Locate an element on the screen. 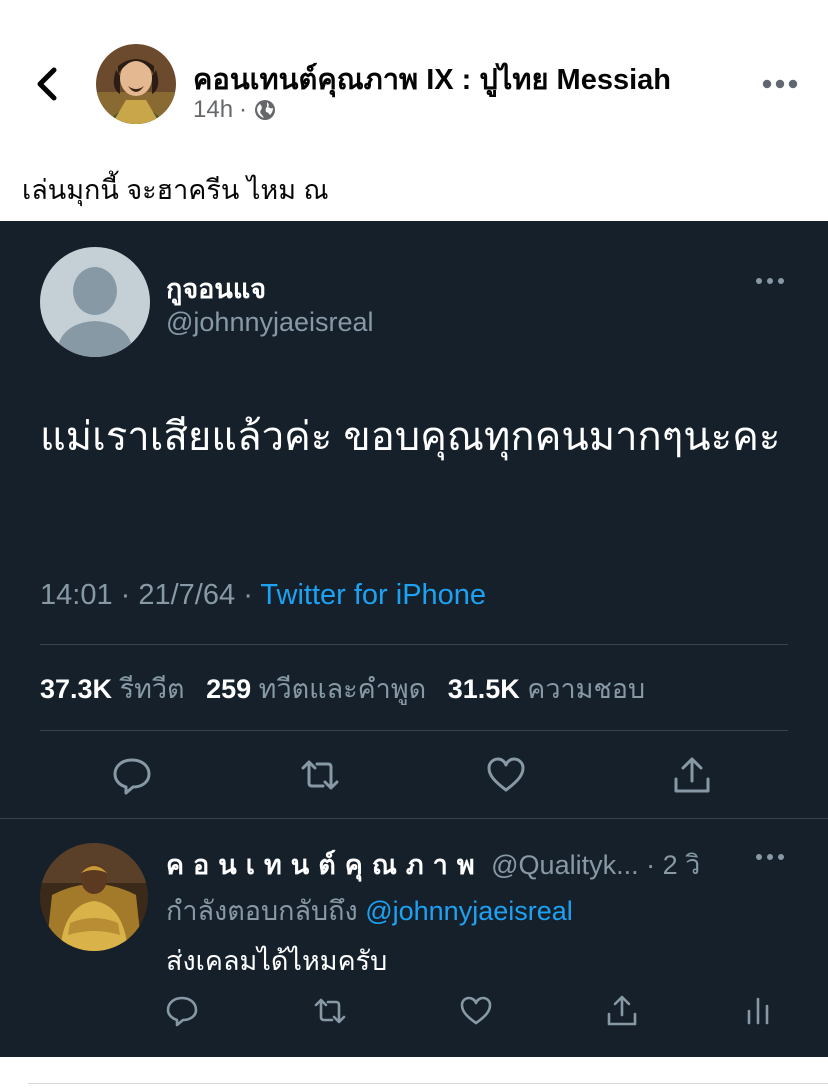 The height and width of the screenshot is (1090, 828). tweet-metadata: 14:01 · 21/7/64 · Twitter for iPhone is located at coordinates (263, 595).